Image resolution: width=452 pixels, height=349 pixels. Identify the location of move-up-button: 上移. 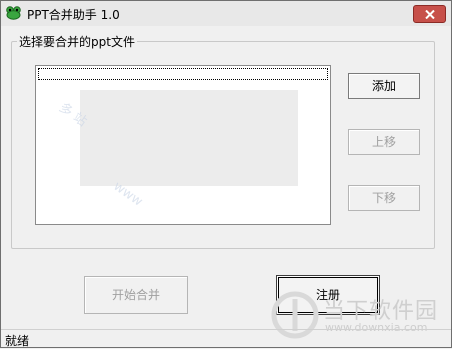
(384, 142).